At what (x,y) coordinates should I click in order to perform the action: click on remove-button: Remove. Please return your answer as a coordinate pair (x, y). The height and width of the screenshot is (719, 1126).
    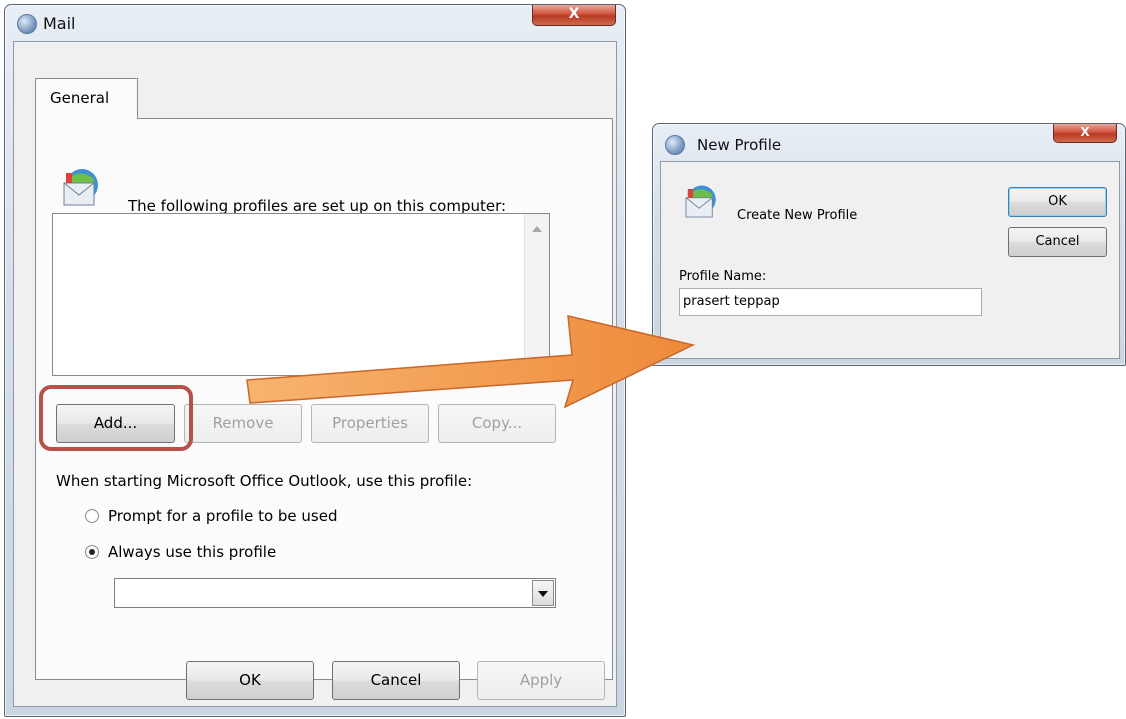
    Looking at the image, I should click on (243, 423).